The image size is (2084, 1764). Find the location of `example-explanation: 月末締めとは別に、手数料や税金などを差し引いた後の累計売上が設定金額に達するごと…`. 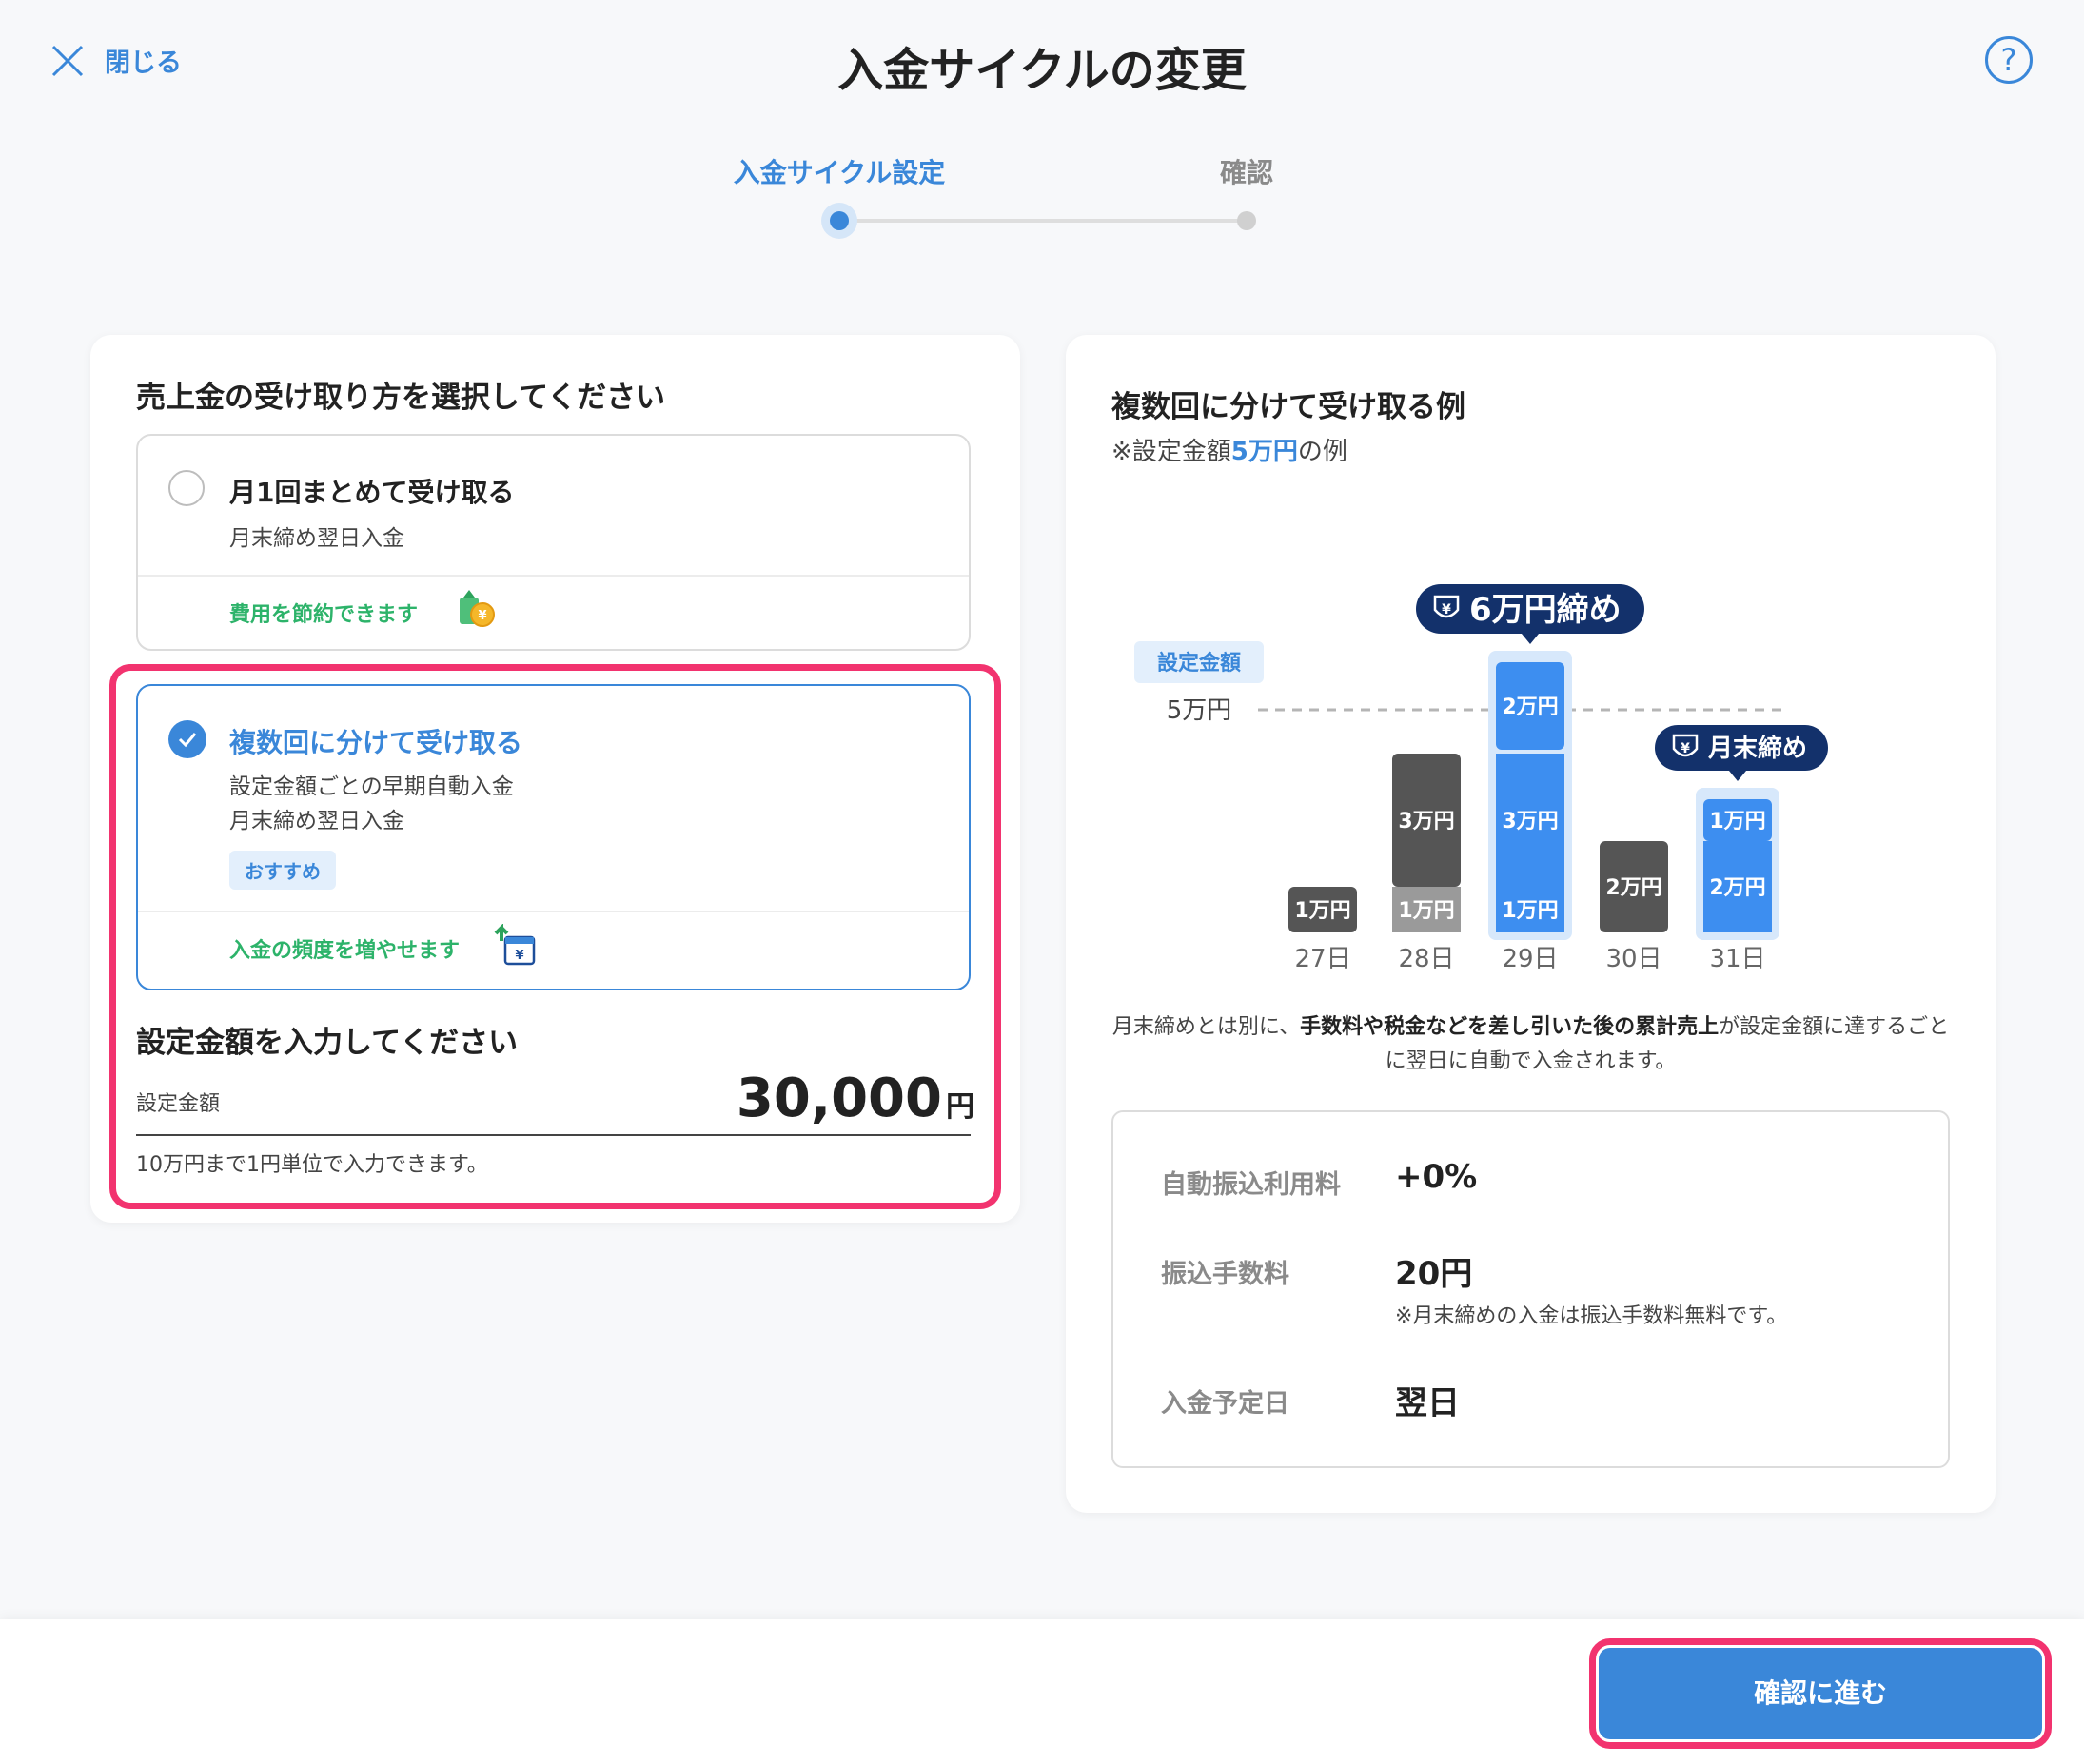

example-explanation: 月末締めとは別に、手数料や税金などを差し引いた後の累計売上が設定金額に達するごと… is located at coordinates (1530, 1044).